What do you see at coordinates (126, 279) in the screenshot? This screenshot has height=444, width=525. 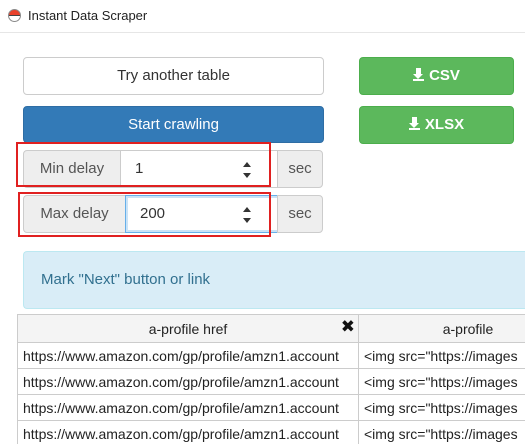 I see `next-button-instruction: Mark "Next" button or link` at bounding box center [126, 279].